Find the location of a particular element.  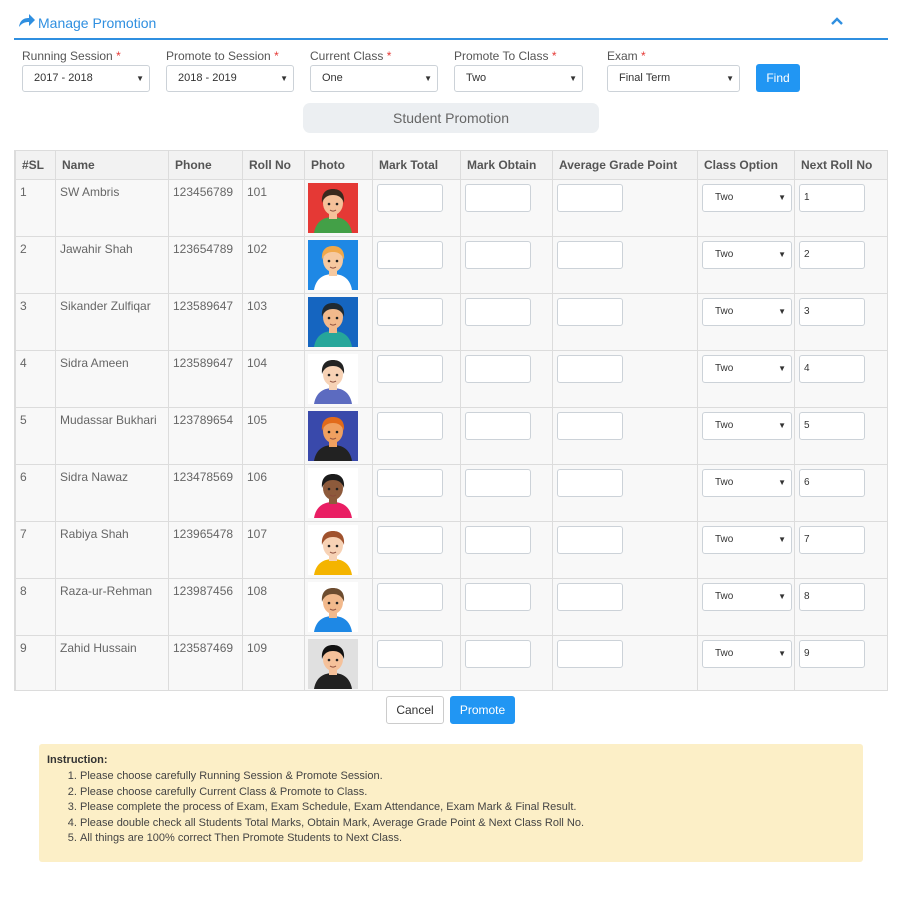

table-row: 8 Raza-ur-Rehman 123987456 108 Two ▼ 8 is located at coordinates (451, 607).